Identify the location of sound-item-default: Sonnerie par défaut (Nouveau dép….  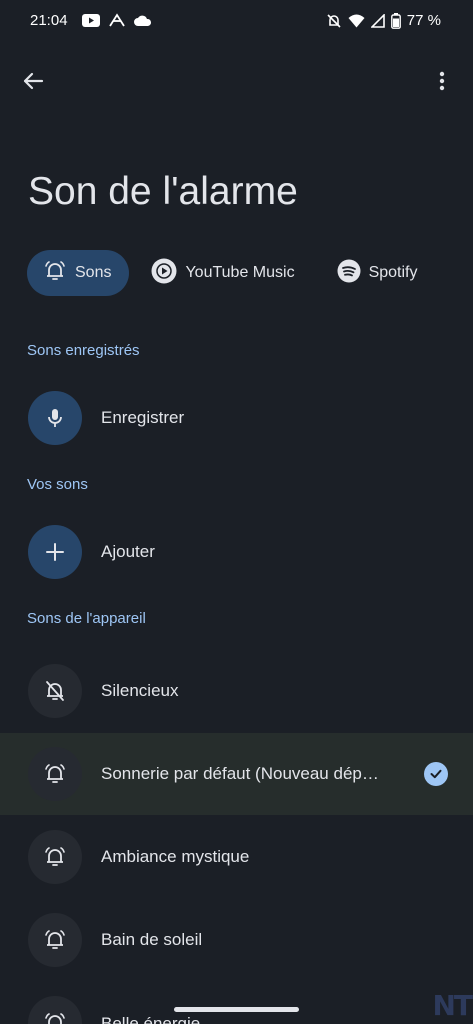
(236, 774).